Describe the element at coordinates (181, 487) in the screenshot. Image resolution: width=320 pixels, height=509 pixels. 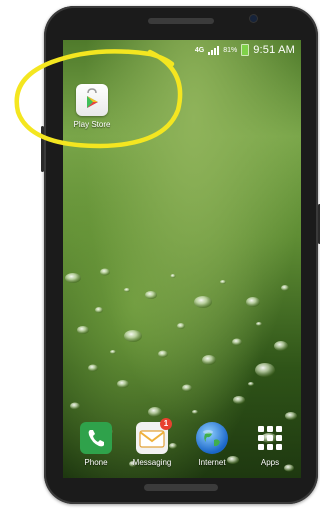
I see `bottom-speaker` at that location.